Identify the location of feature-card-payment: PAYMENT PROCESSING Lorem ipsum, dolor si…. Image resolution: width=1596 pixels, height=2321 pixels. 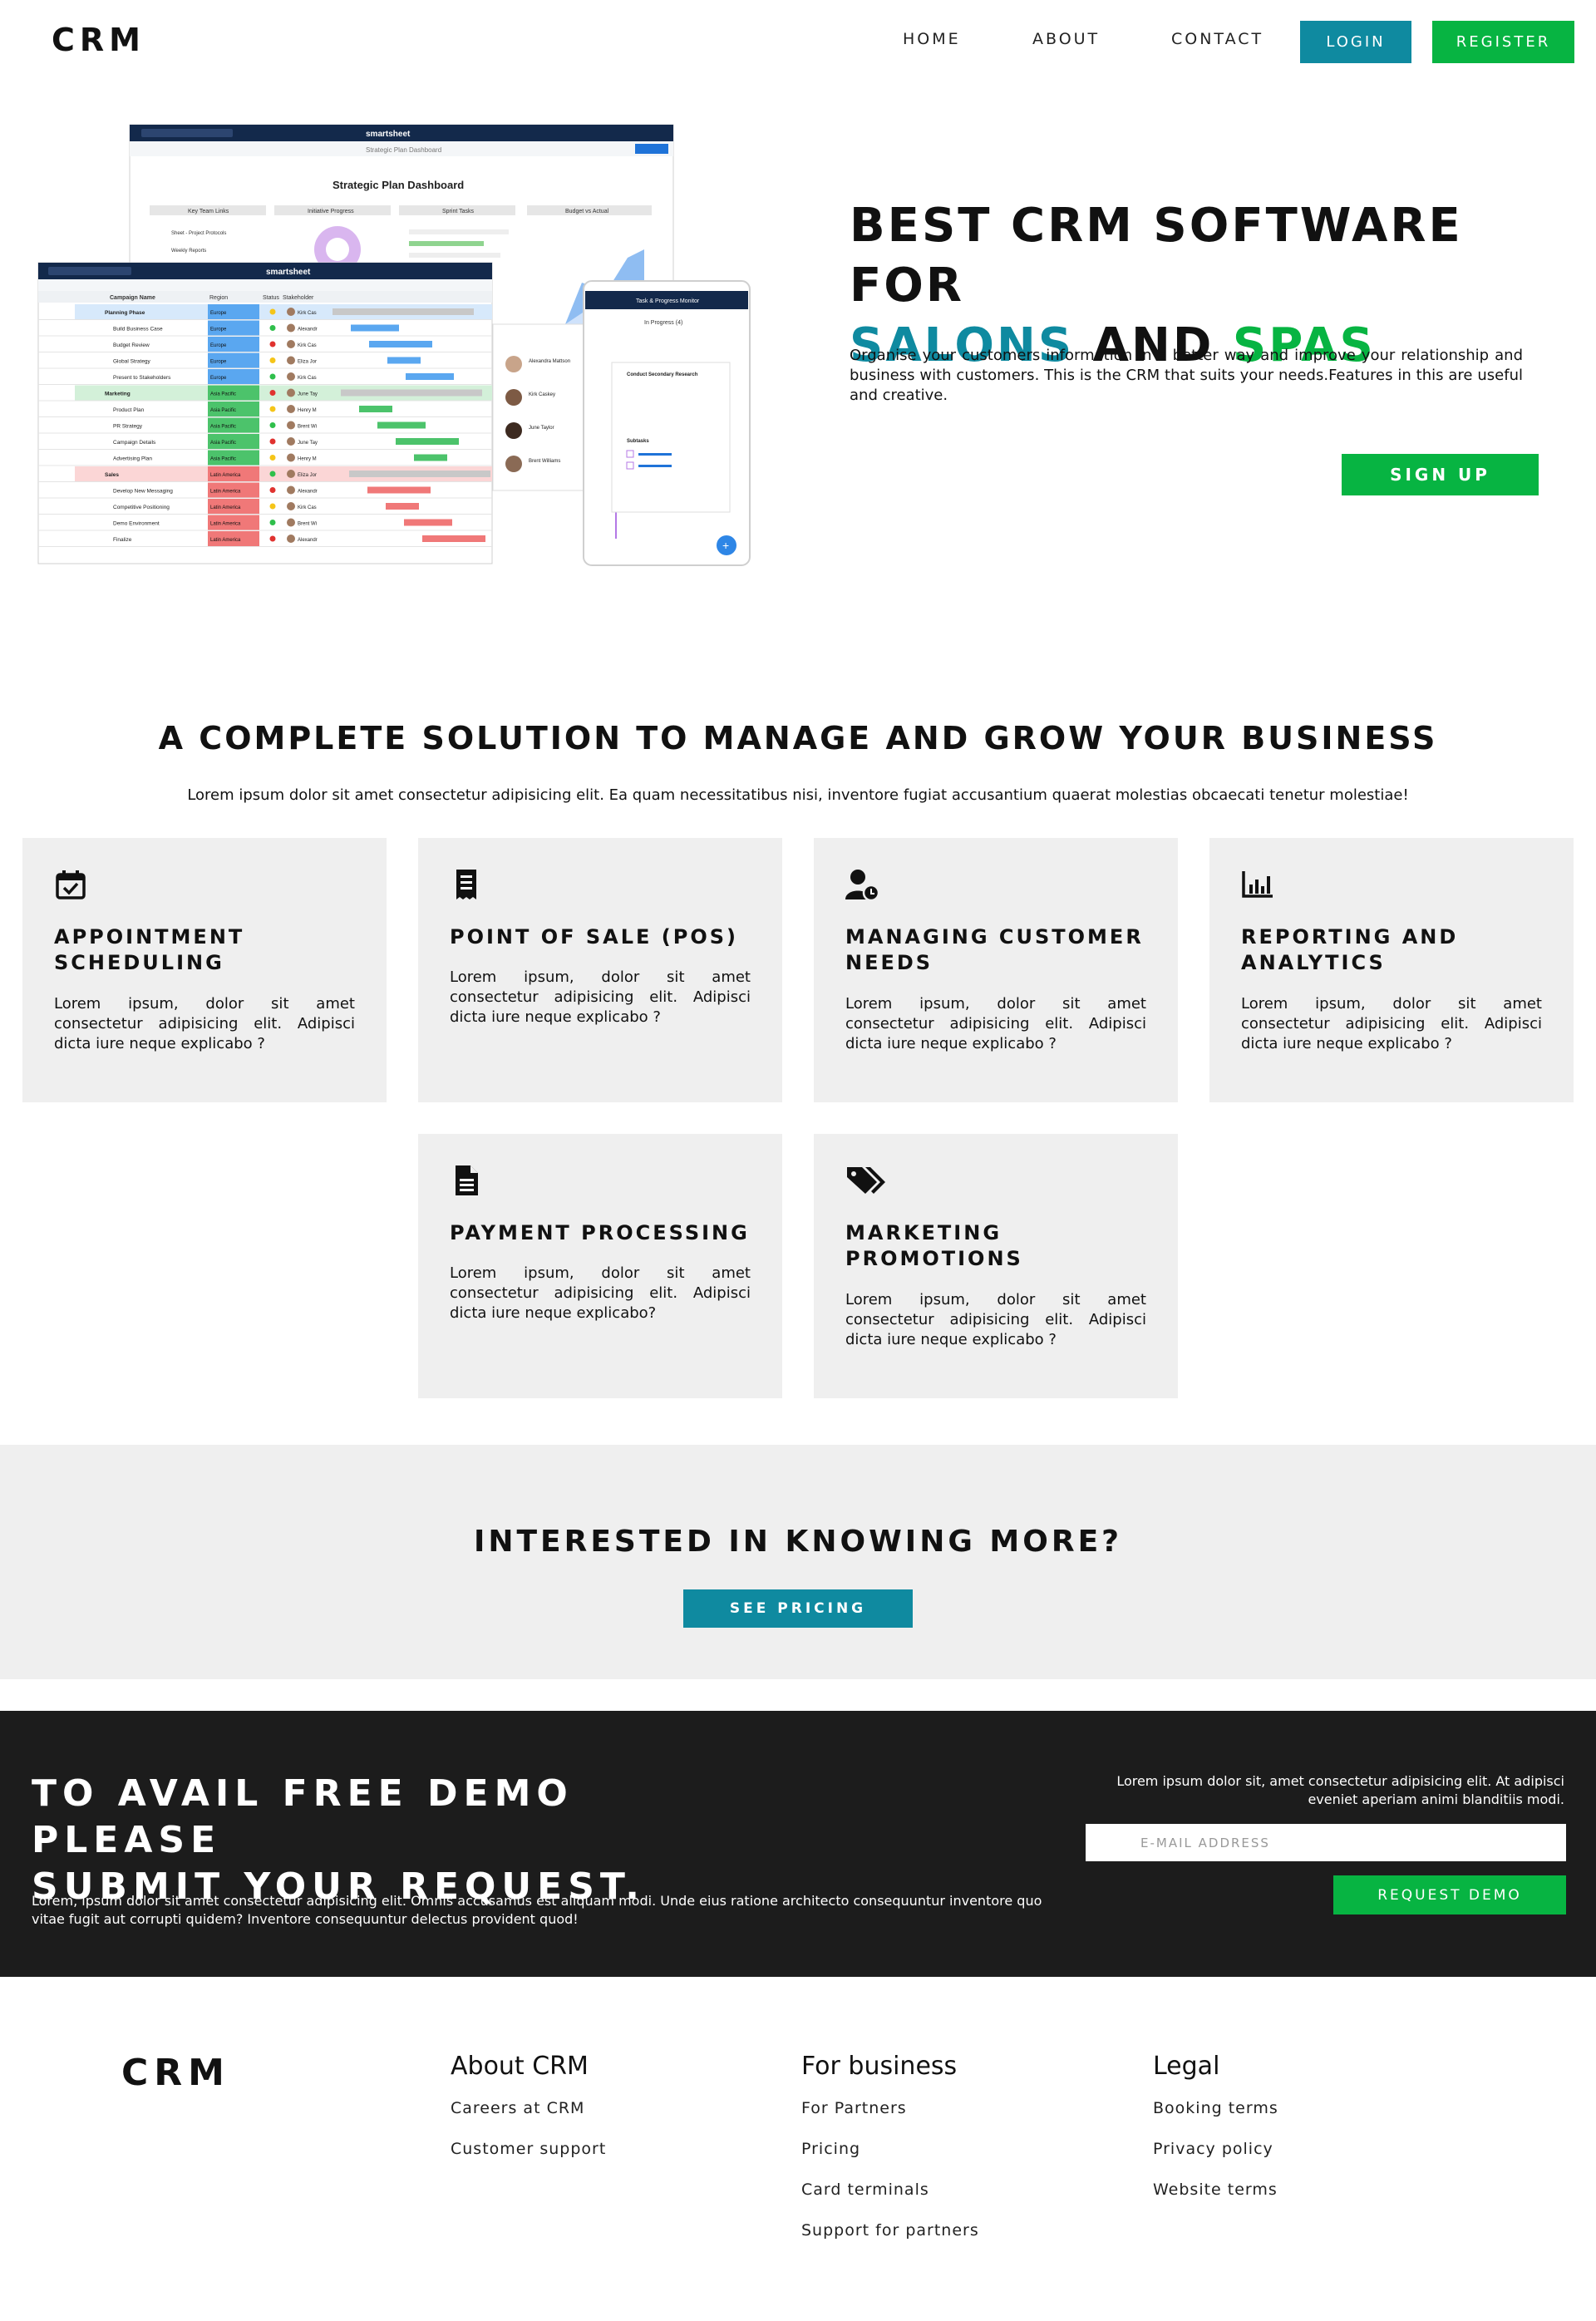
(600, 1266).